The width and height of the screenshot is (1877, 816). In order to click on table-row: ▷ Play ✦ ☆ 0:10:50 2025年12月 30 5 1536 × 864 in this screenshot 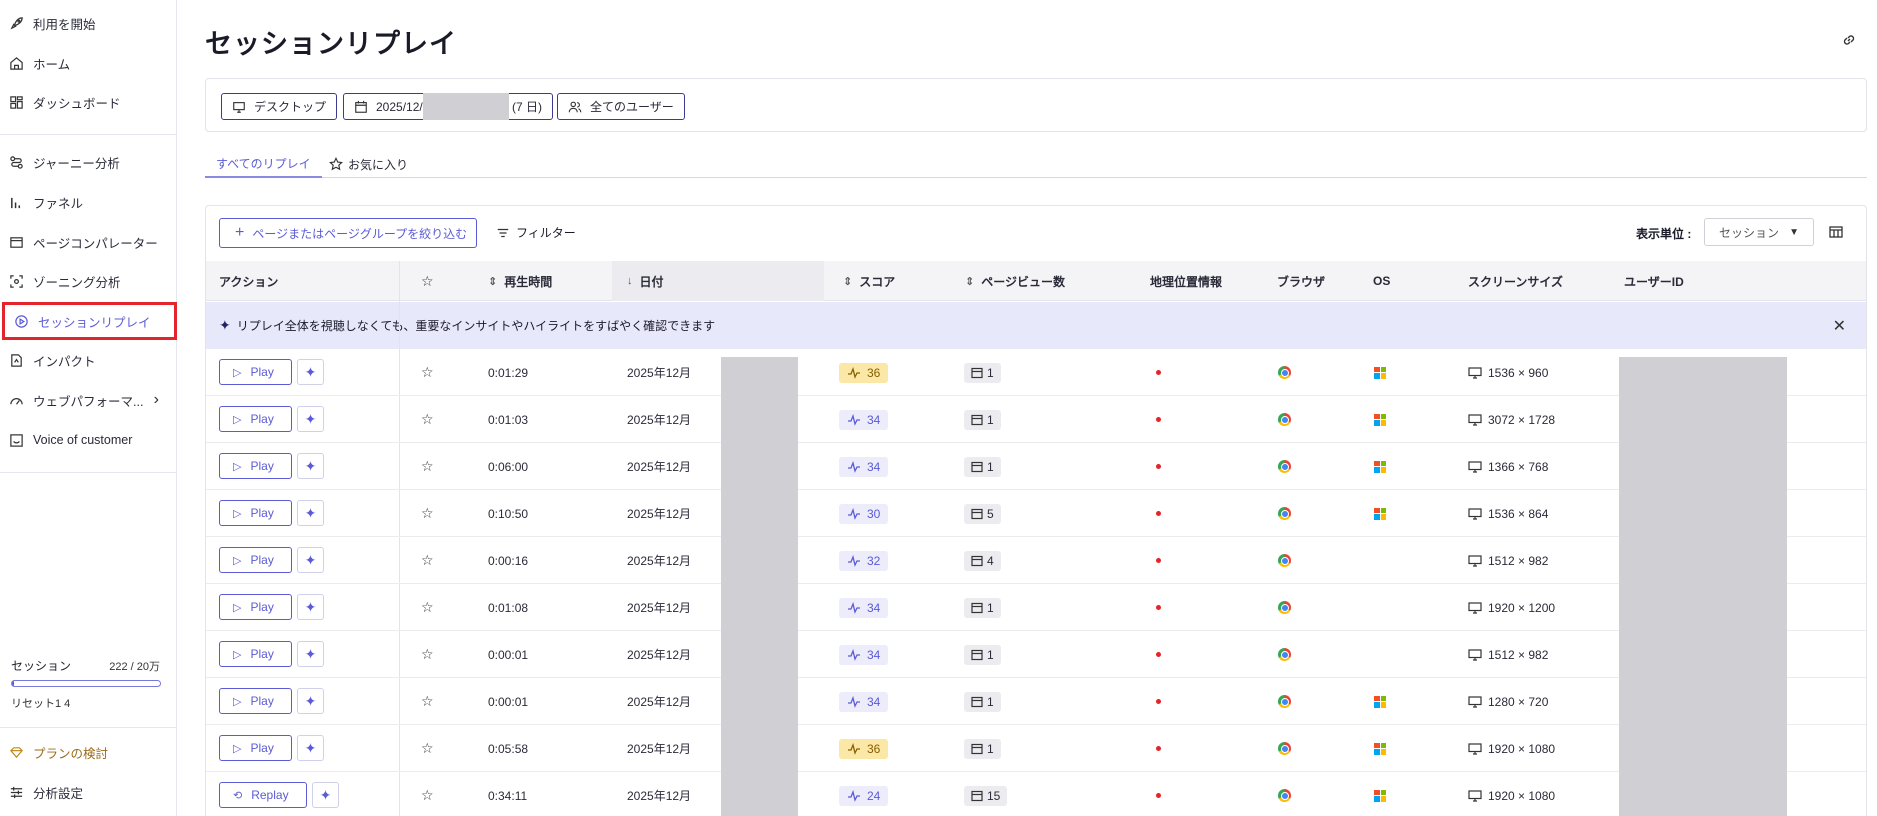, I will do `click(1036, 513)`.